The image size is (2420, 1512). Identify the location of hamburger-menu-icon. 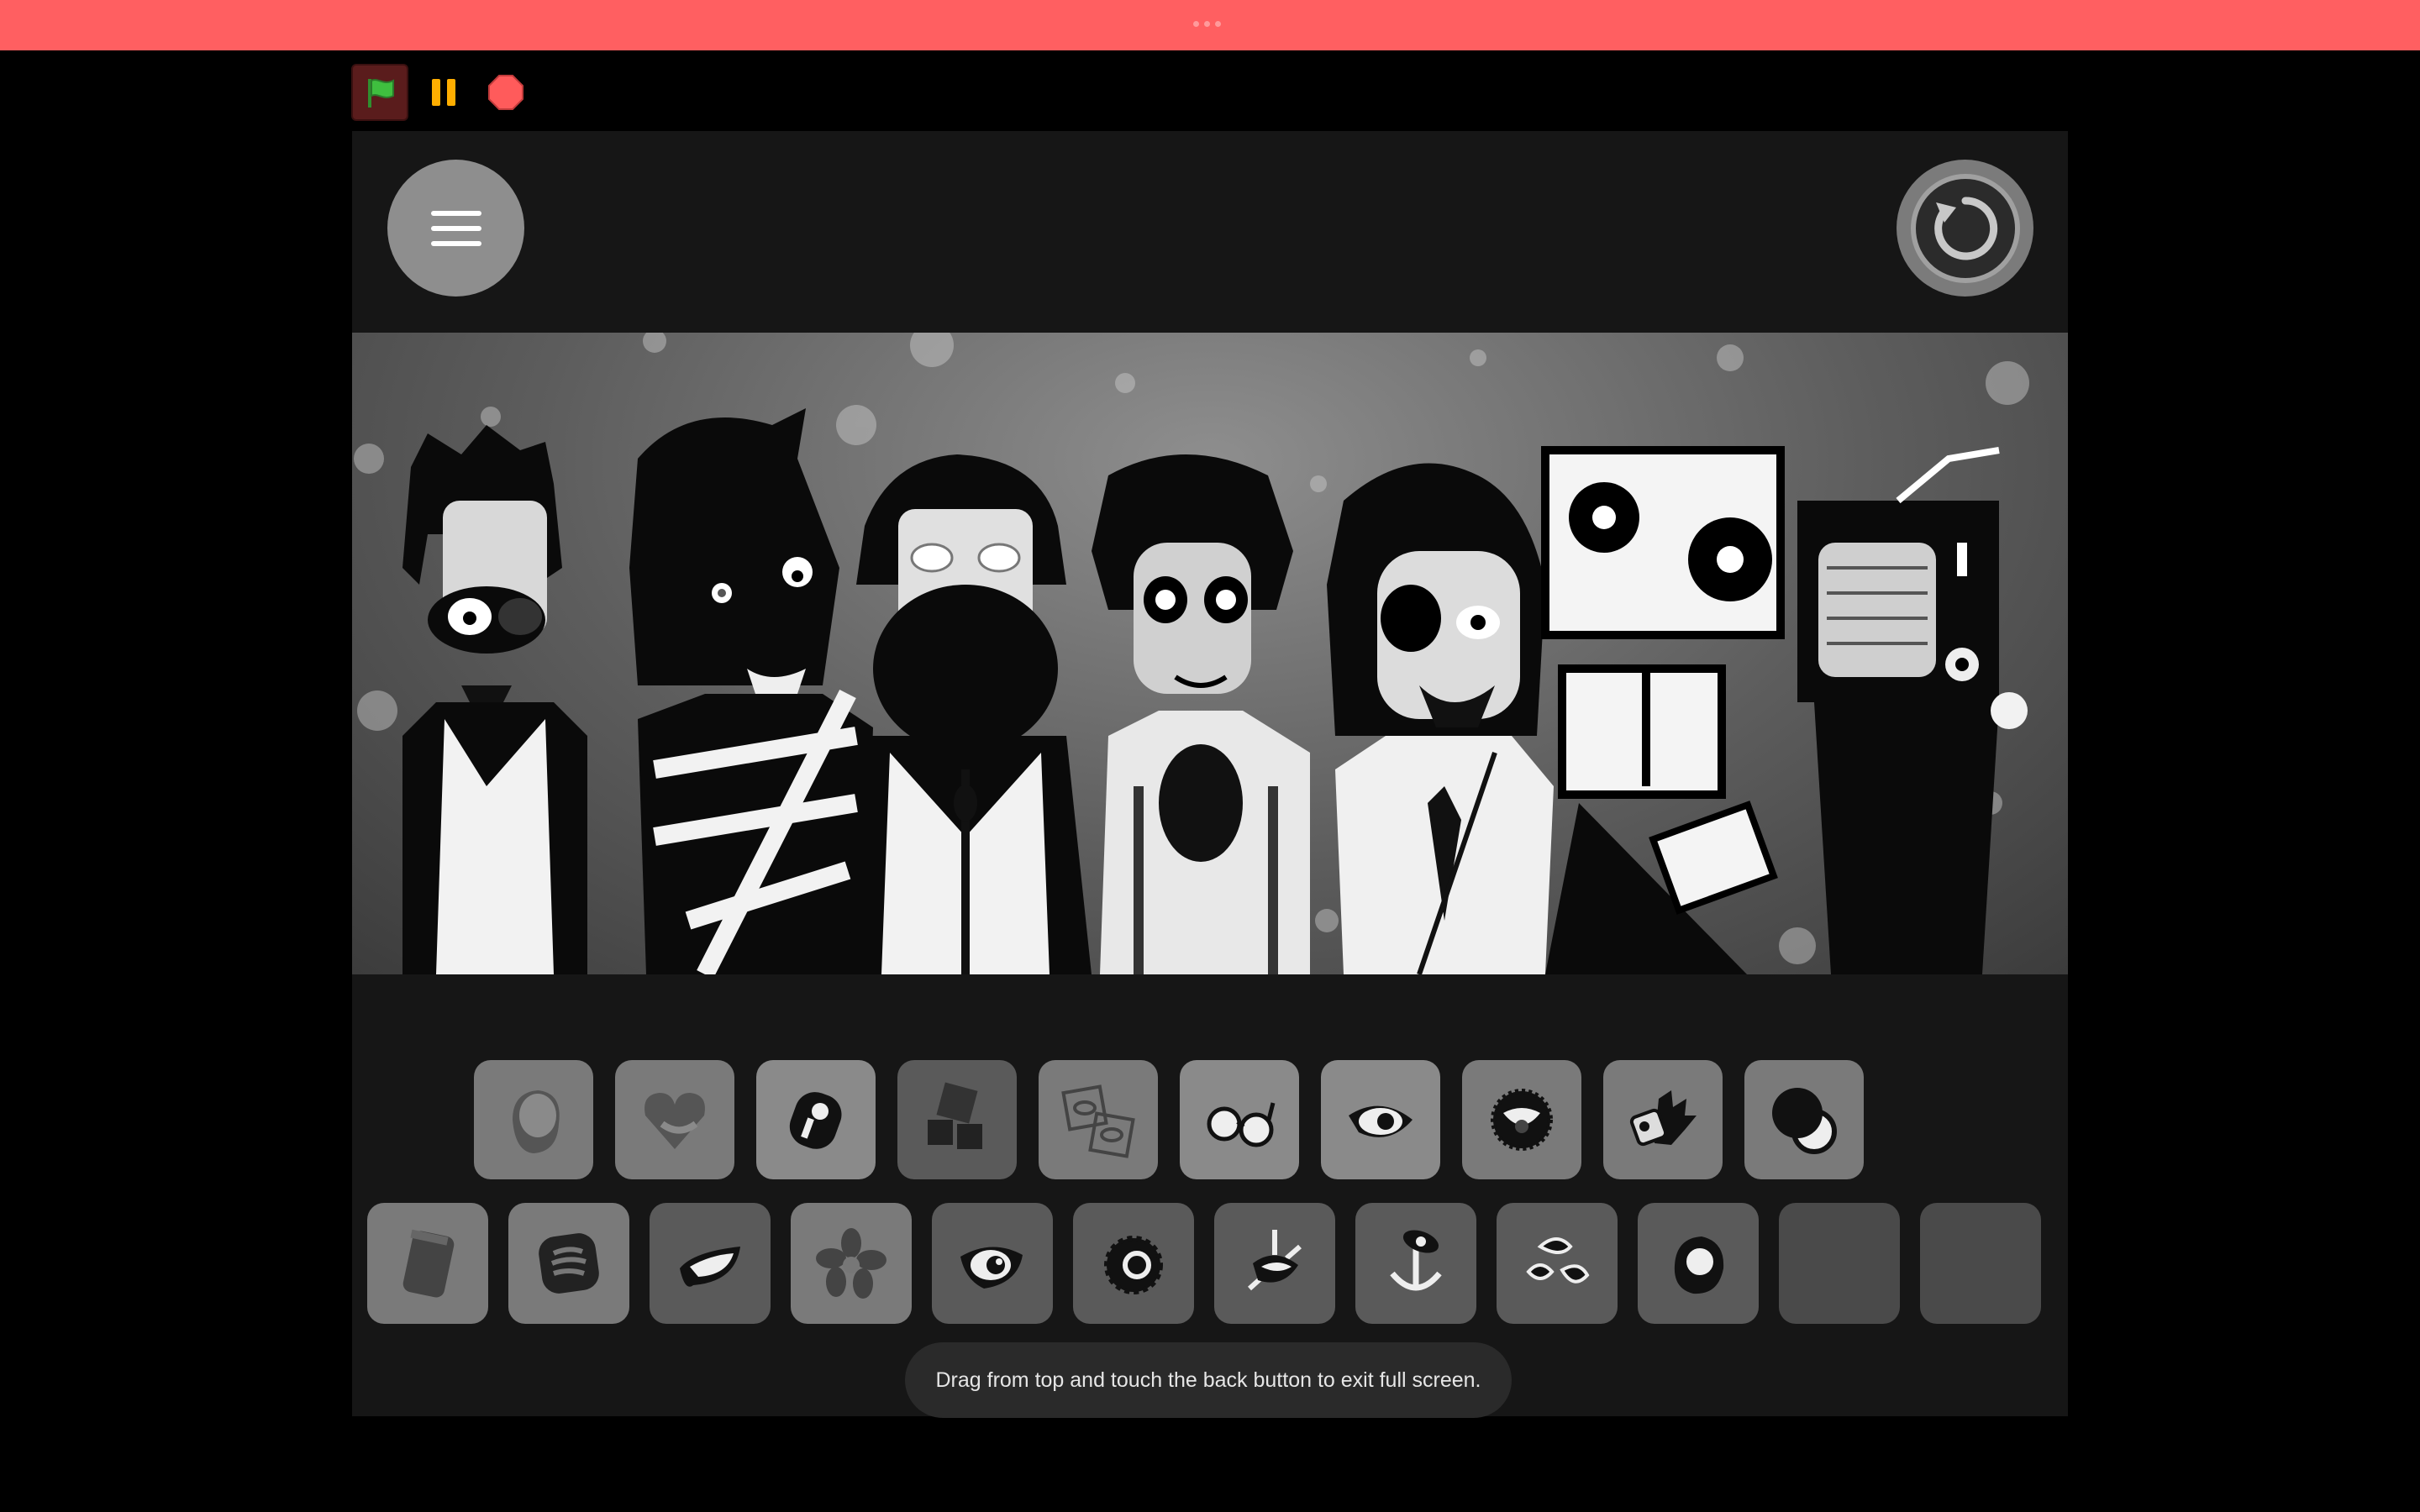
(455, 228).